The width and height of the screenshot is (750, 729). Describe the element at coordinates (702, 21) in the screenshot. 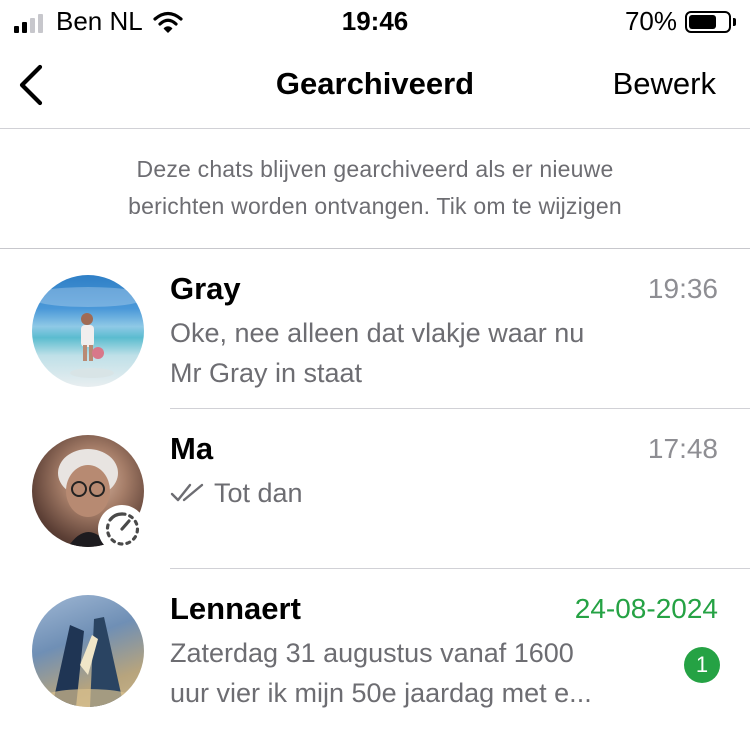

I see `battery-fill` at that location.